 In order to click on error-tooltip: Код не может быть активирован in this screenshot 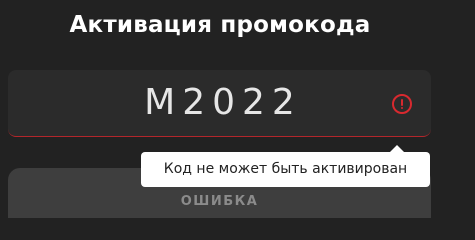, I will do `click(285, 166)`.